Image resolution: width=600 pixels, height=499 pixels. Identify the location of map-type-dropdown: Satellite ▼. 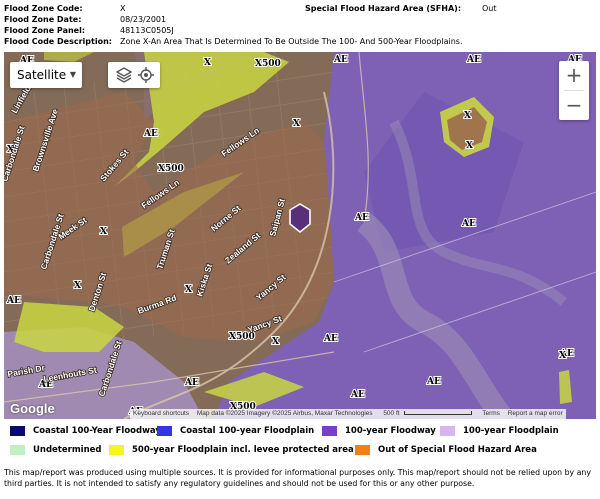
(46, 75).